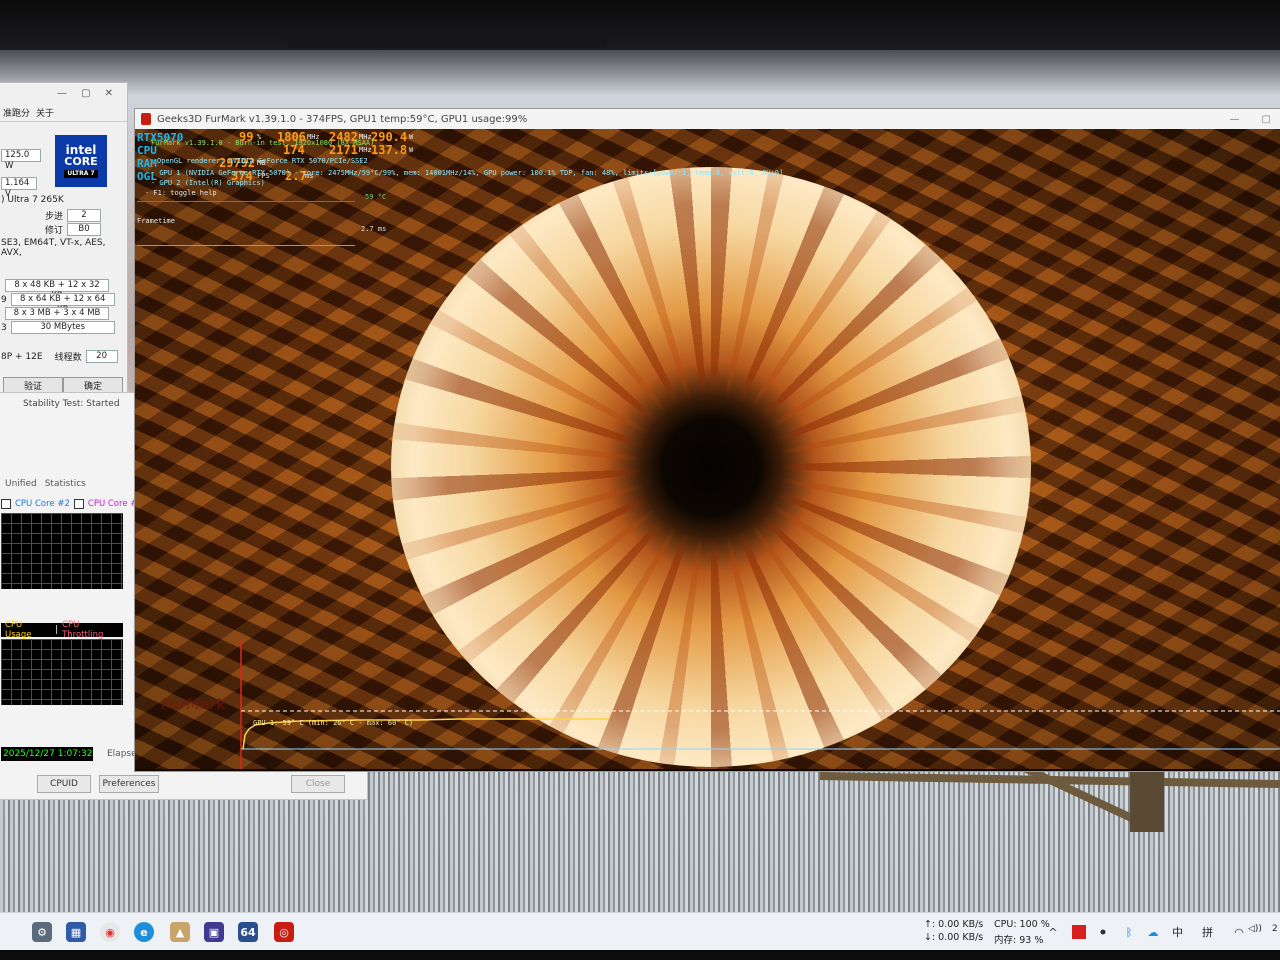  I want to click on usage-legend: CPU Usage | CPU Throttling, so click(62, 630).